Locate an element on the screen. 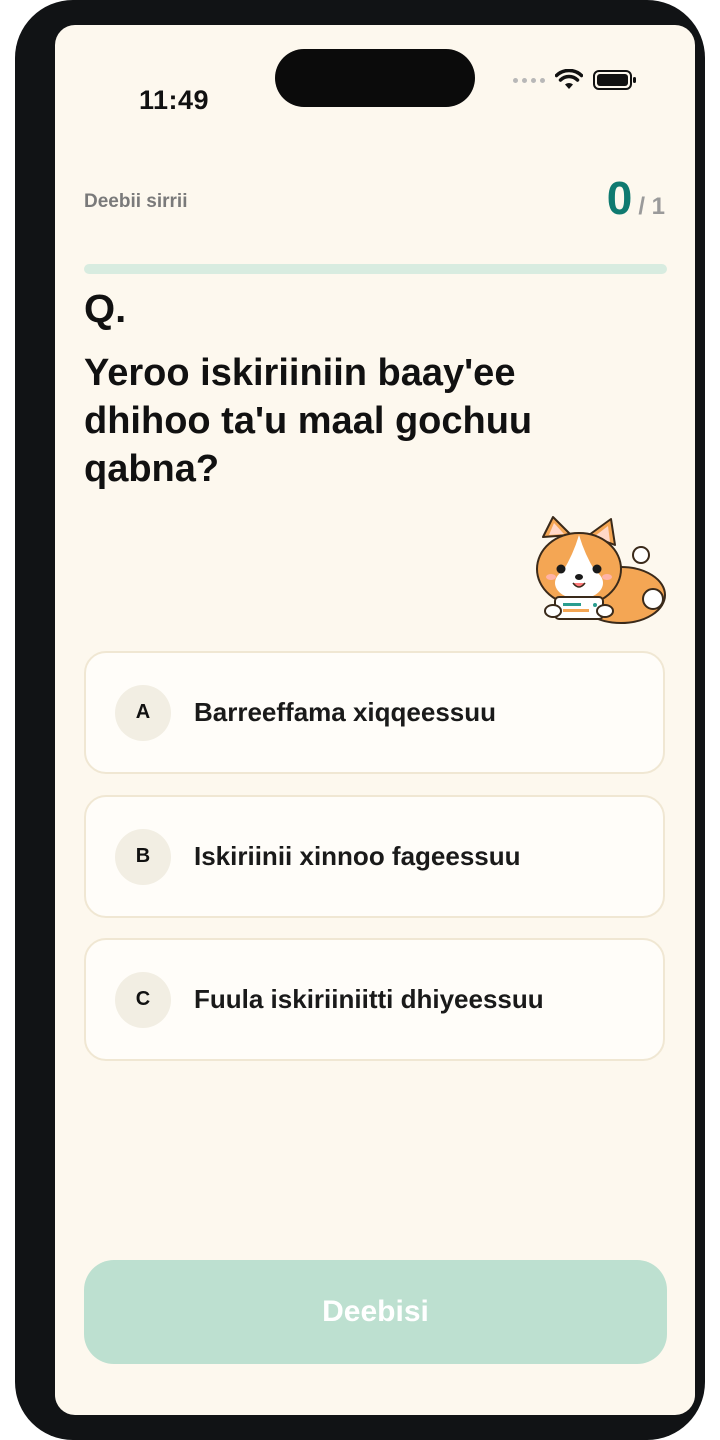  status-icons is located at coordinates (575, 80).